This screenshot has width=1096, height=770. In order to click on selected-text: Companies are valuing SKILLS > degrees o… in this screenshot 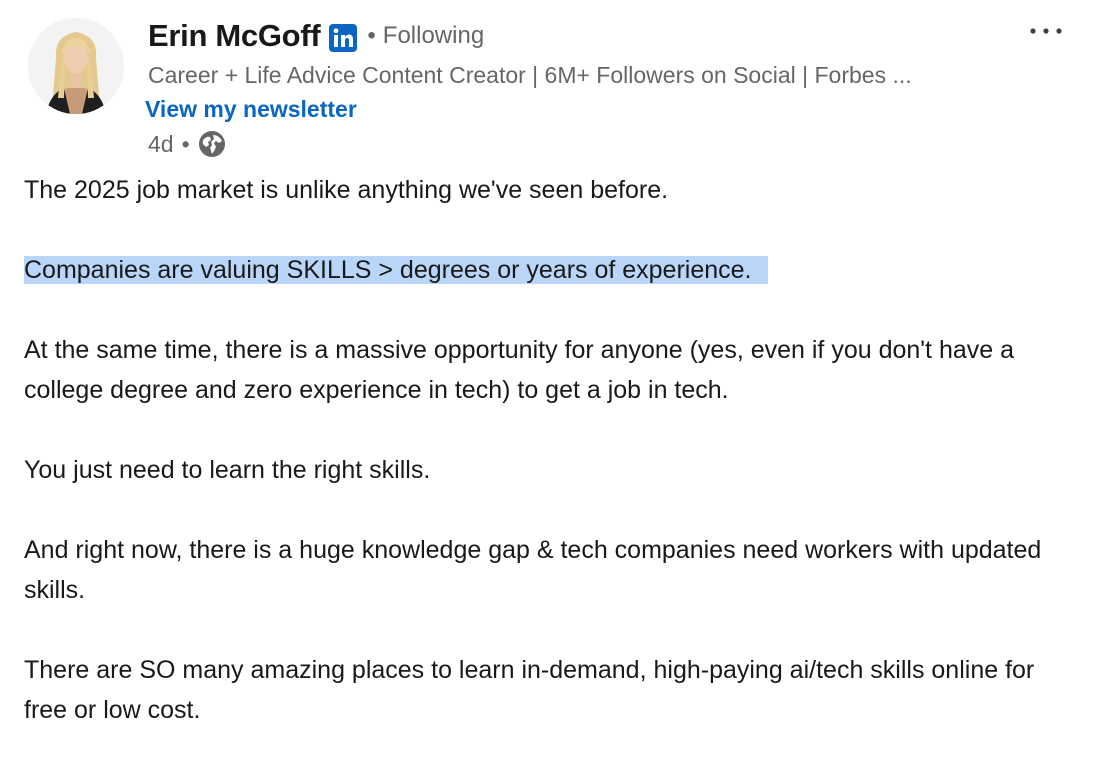, I will do `click(396, 270)`.